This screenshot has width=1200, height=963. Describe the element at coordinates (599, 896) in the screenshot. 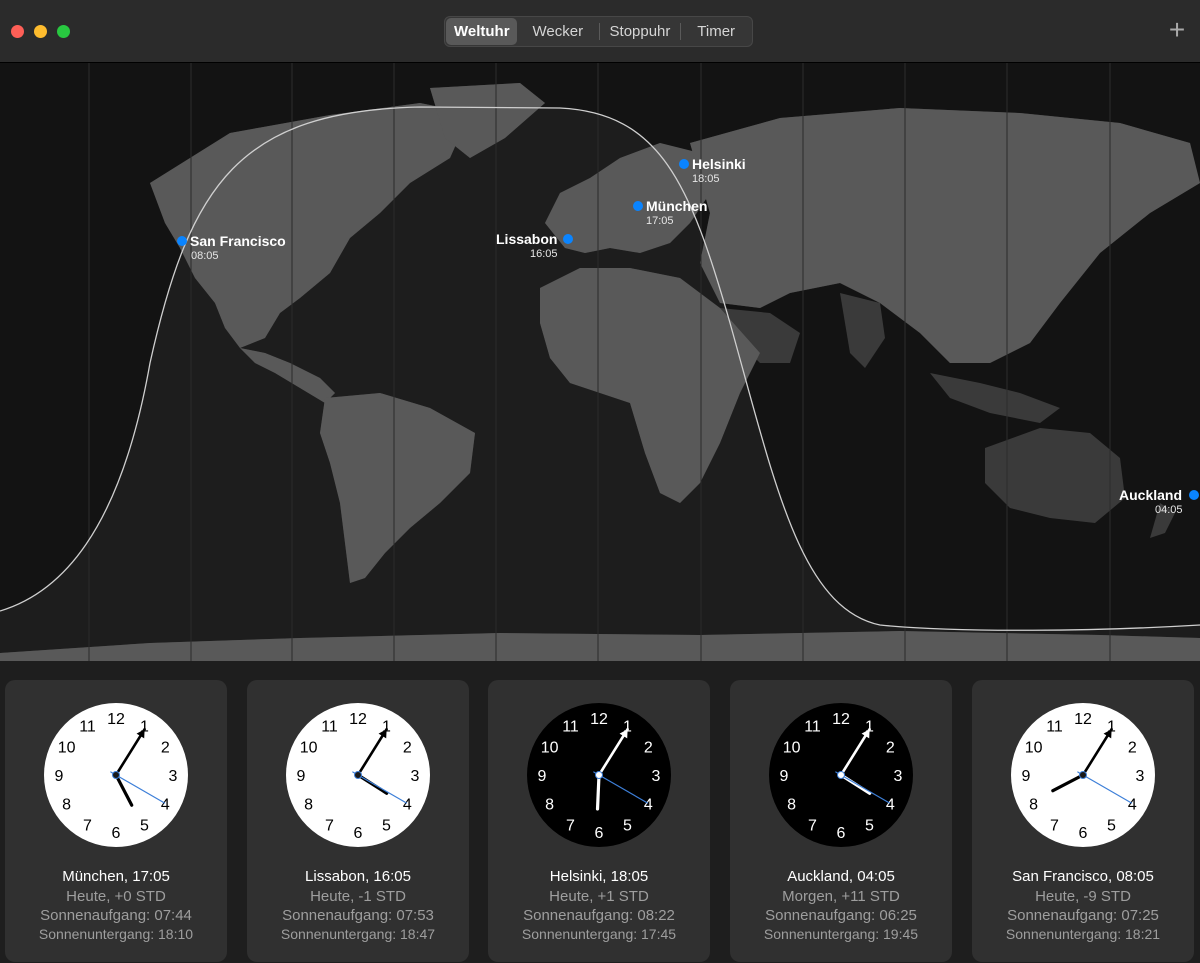

I see `clock-day-offset: Heute, +1 STD` at that location.